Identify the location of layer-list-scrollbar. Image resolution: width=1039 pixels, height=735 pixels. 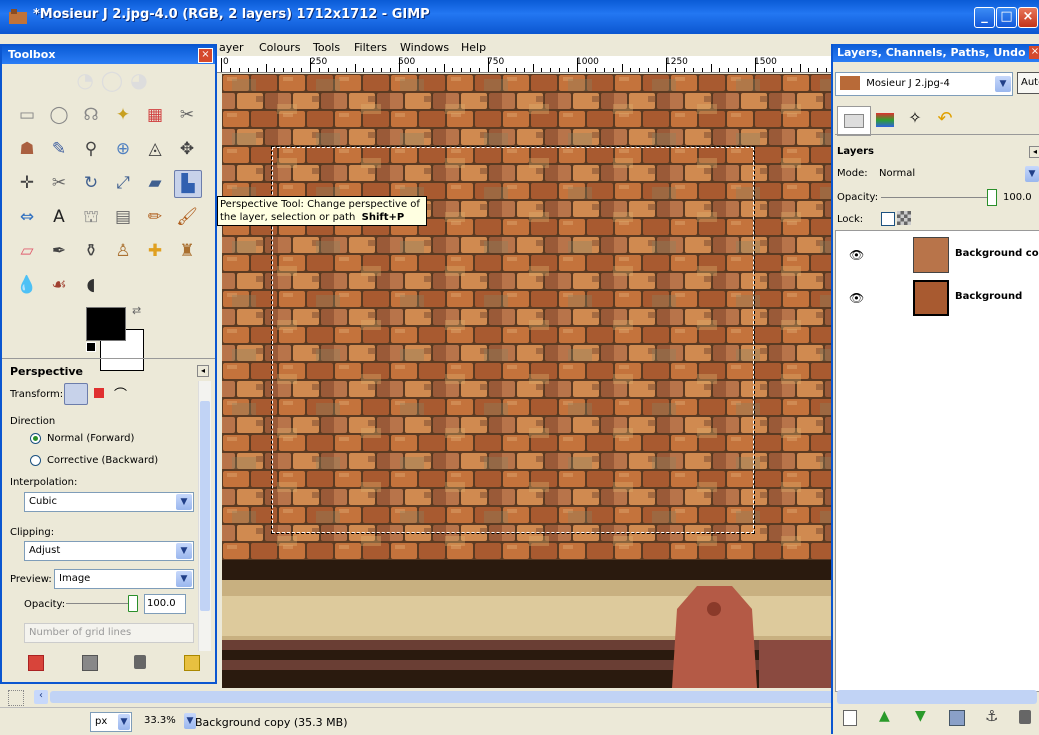
(937, 697).